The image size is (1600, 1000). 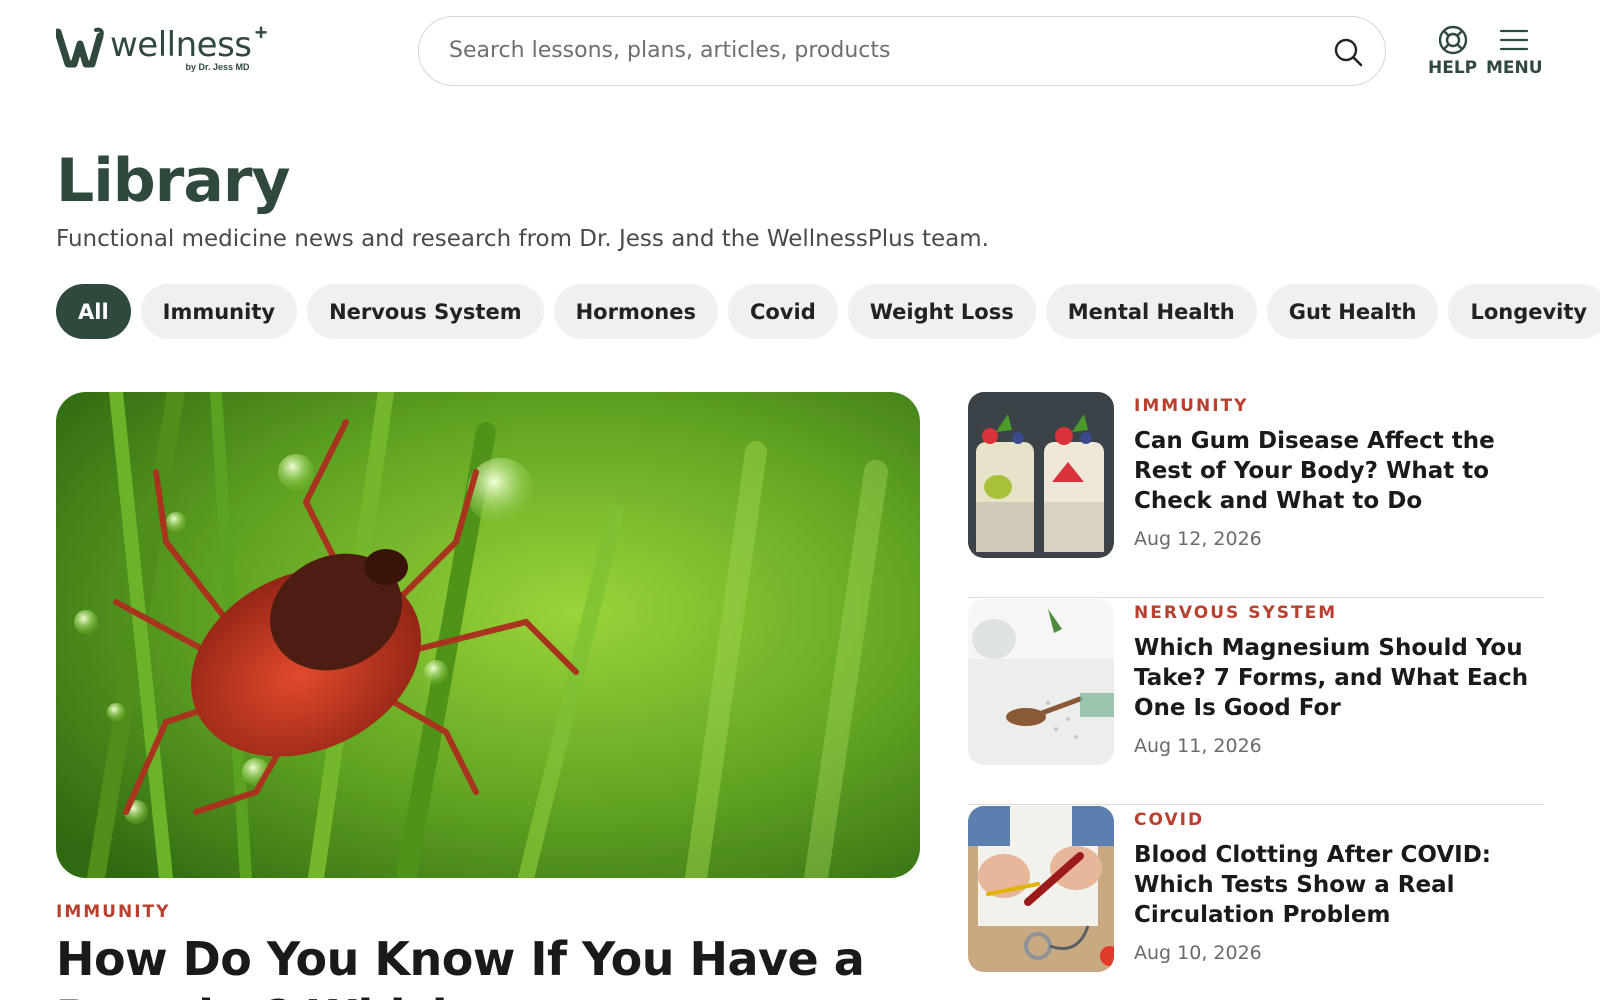 I want to click on filter-chip-mental-health: Mental Health, so click(x=1151, y=311).